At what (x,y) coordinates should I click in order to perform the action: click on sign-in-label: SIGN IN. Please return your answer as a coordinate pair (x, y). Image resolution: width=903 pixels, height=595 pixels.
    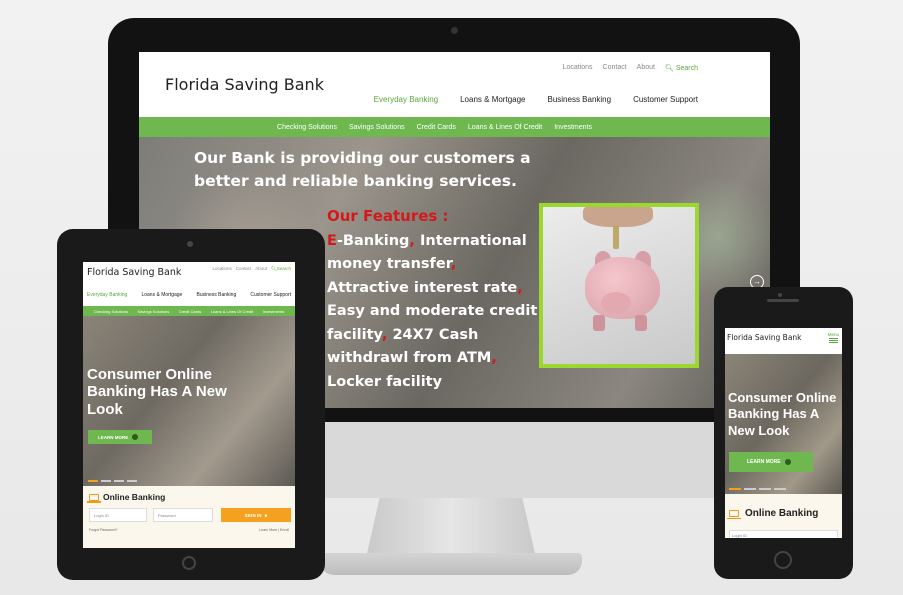
    Looking at the image, I should click on (253, 515).